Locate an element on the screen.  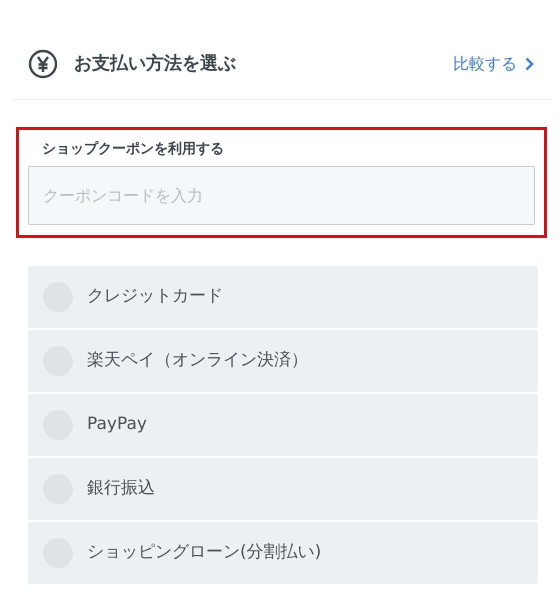
yen-icon is located at coordinates (43, 63).